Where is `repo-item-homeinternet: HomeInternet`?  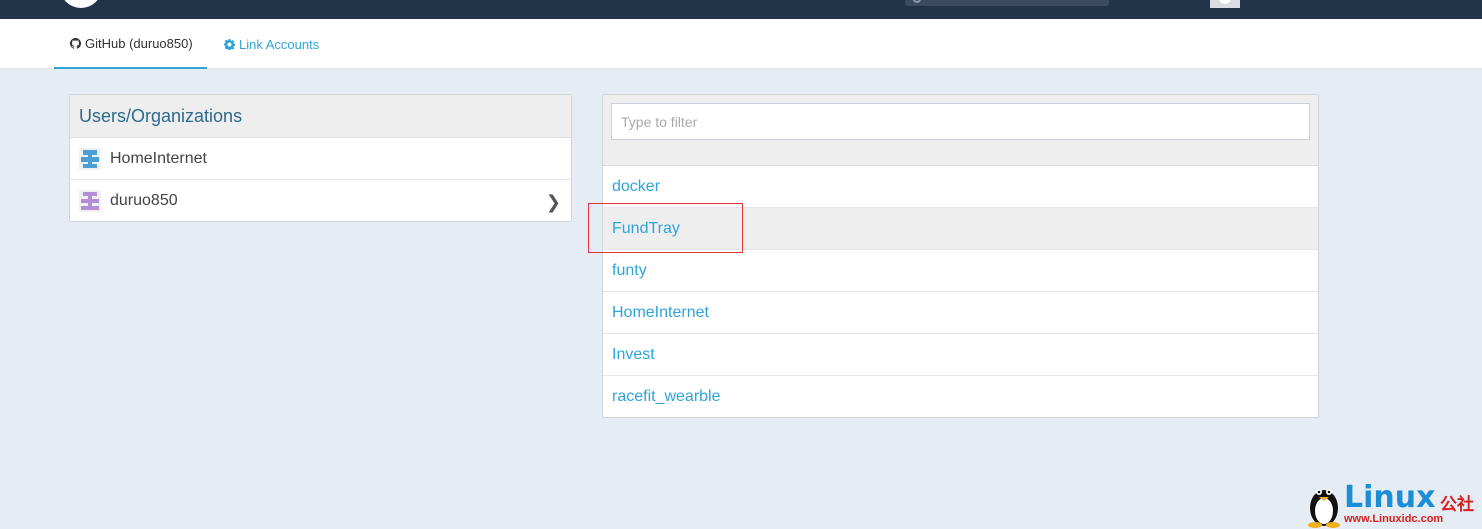
repo-item-homeinternet: HomeInternet is located at coordinates (960, 313).